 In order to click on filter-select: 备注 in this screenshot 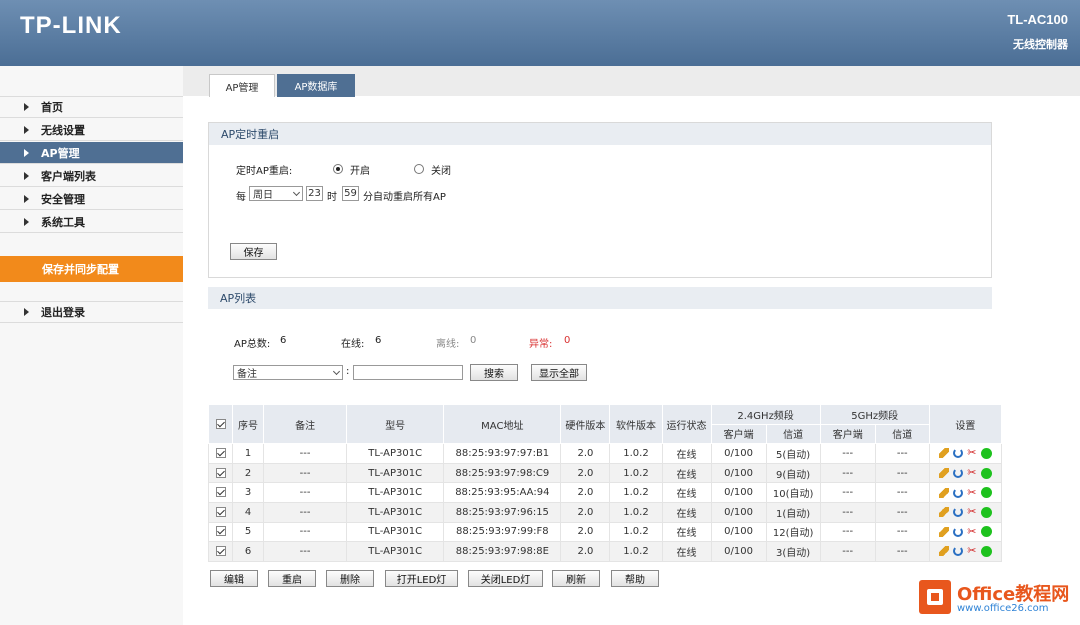, I will do `click(288, 372)`.